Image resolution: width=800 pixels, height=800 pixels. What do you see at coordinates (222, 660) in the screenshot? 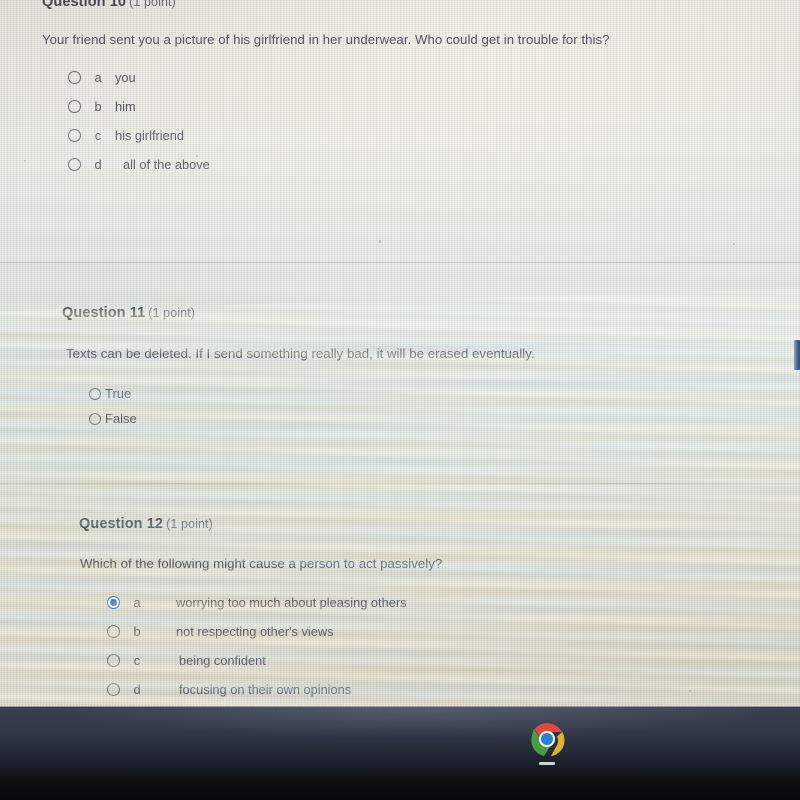
I see `option-label: being confident` at bounding box center [222, 660].